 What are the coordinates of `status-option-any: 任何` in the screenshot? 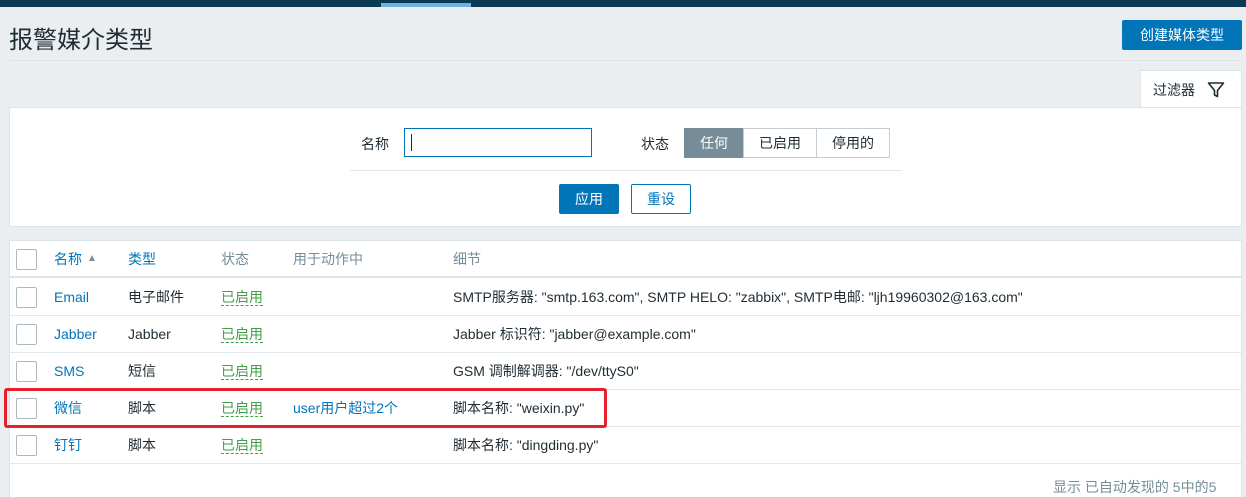 It's located at (714, 143).